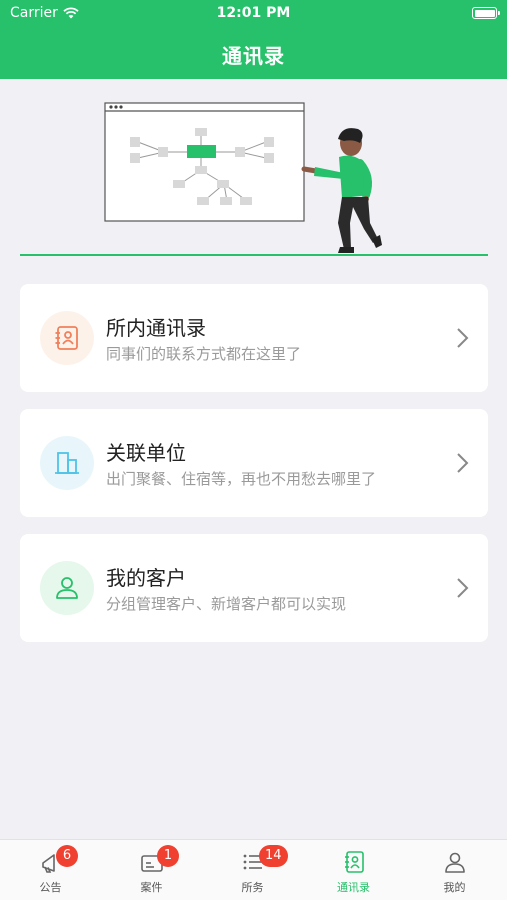 This screenshot has width=507, height=900. I want to click on tab-label: 通讯录, so click(353, 887).